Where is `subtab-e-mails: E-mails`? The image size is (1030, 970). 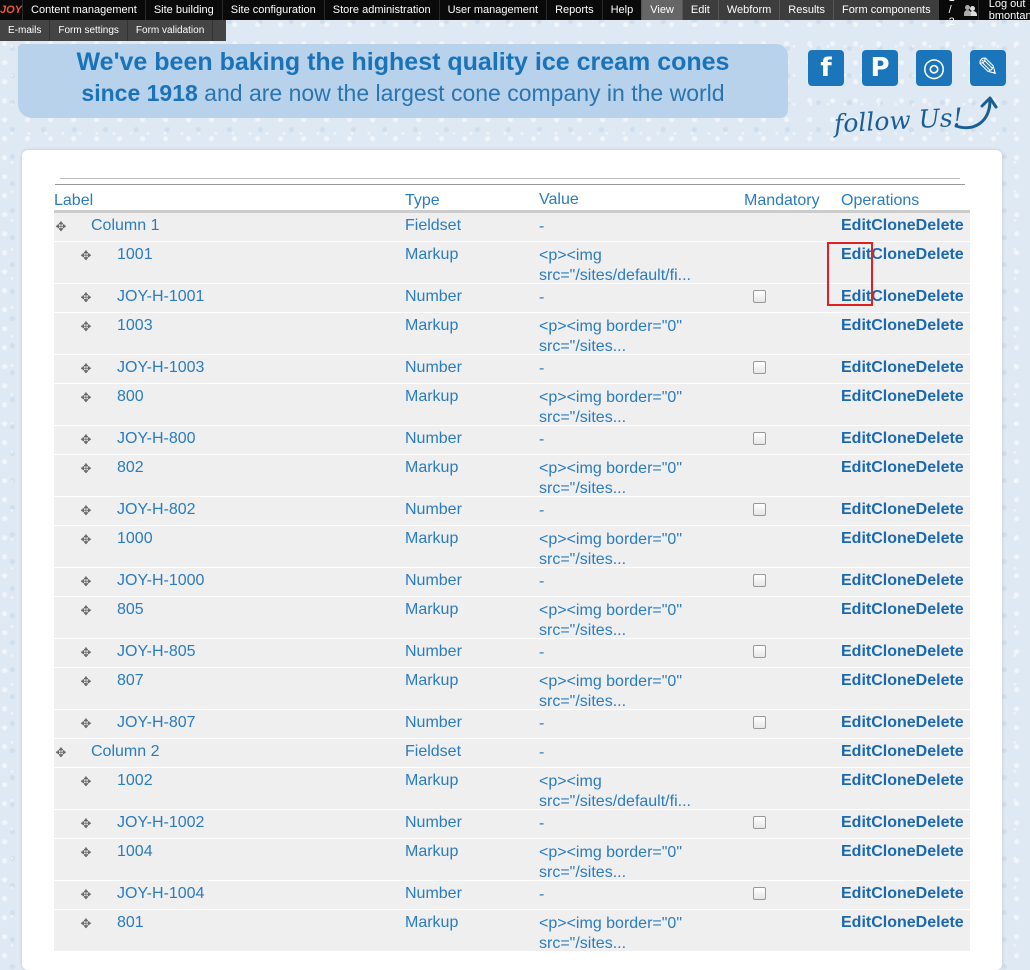 subtab-e-mails: E-mails is located at coordinates (25, 30).